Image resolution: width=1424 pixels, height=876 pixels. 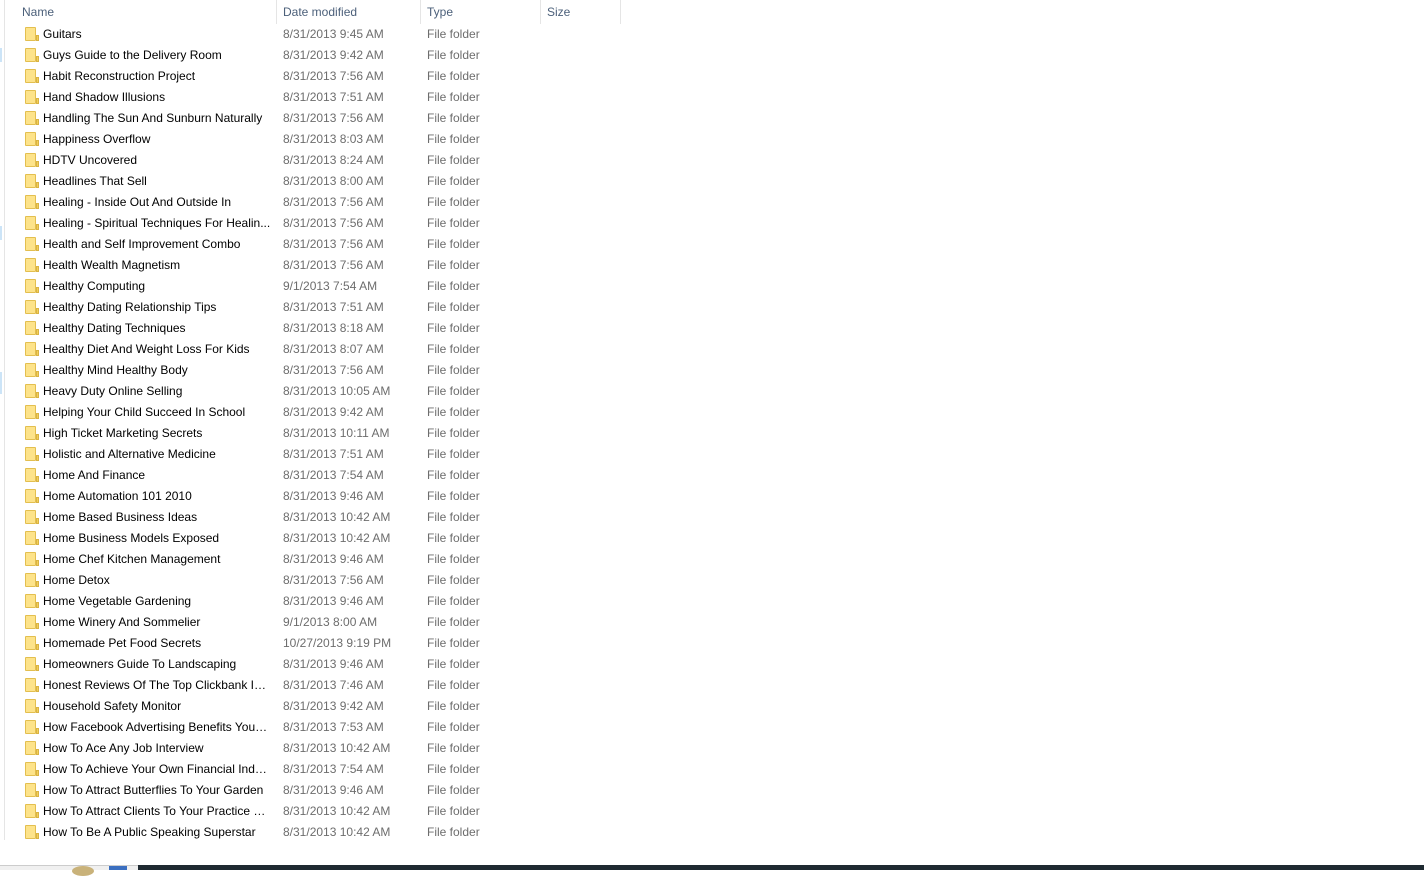 What do you see at coordinates (146, 12) in the screenshot?
I see `column-header-name: Name` at bounding box center [146, 12].